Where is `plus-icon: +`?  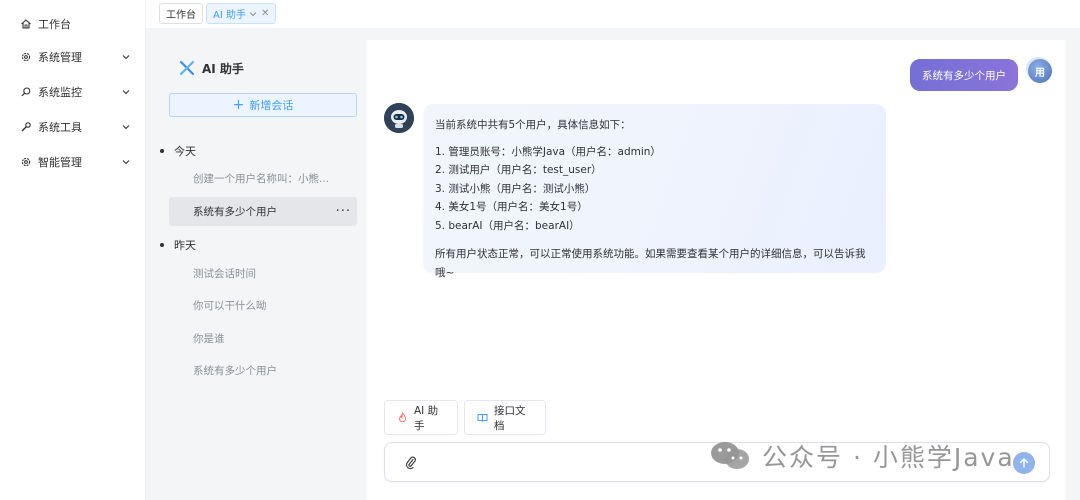
plus-icon: + is located at coordinates (238, 105).